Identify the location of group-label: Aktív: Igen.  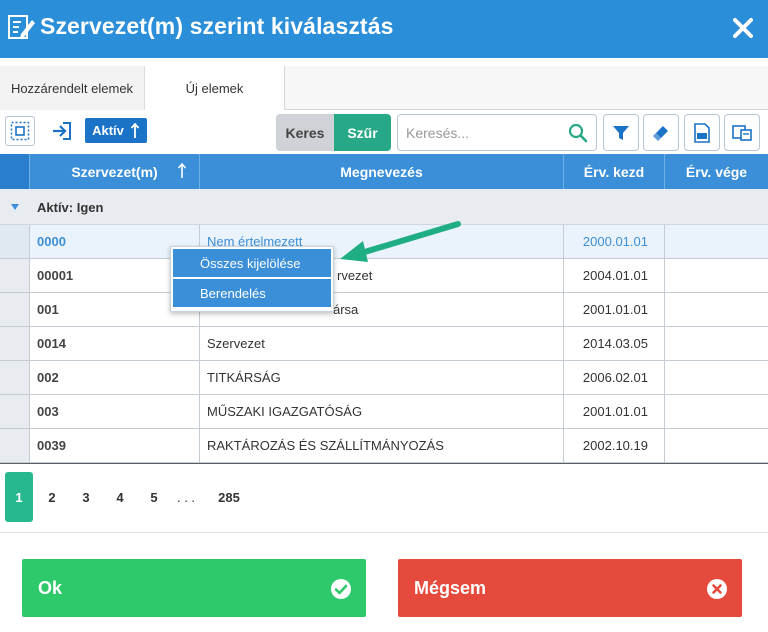
(70, 207).